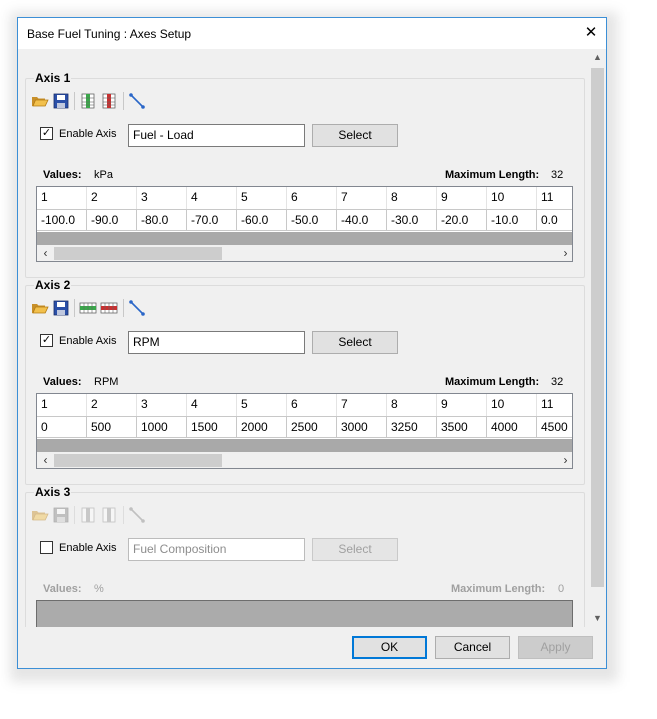 The width and height of the screenshot is (657, 719). Describe the element at coordinates (305, 590) in the screenshot. I see `axis-3-values-row: Values: % Maximum Length: 0` at that location.